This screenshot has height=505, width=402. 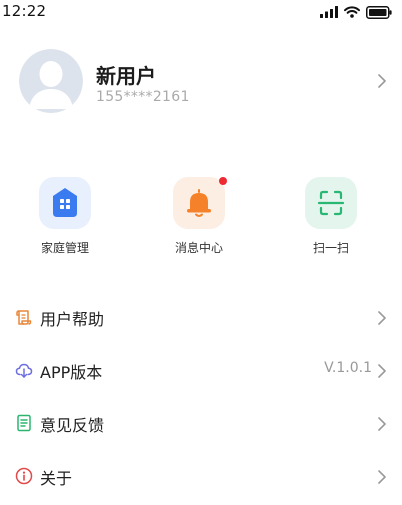 What do you see at coordinates (348, 368) in the screenshot?
I see `app-version-value: V.1.0.1` at bounding box center [348, 368].